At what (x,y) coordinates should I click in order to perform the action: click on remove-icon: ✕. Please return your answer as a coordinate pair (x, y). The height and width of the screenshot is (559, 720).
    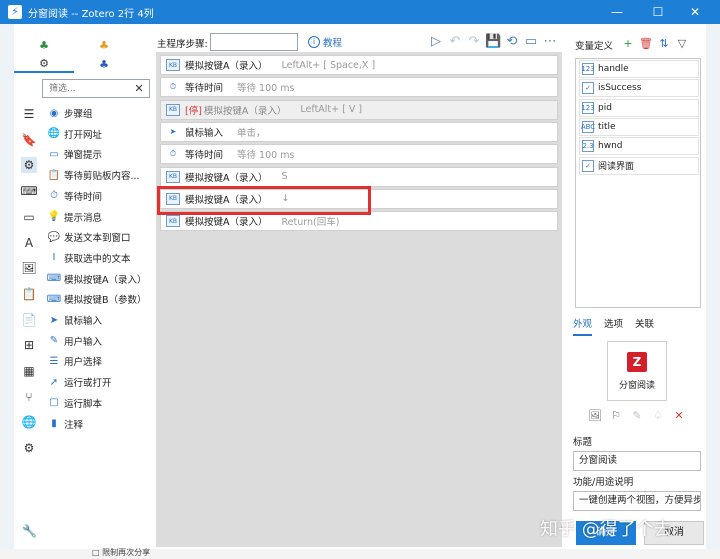
    Looking at the image, I should click on (679, 416).